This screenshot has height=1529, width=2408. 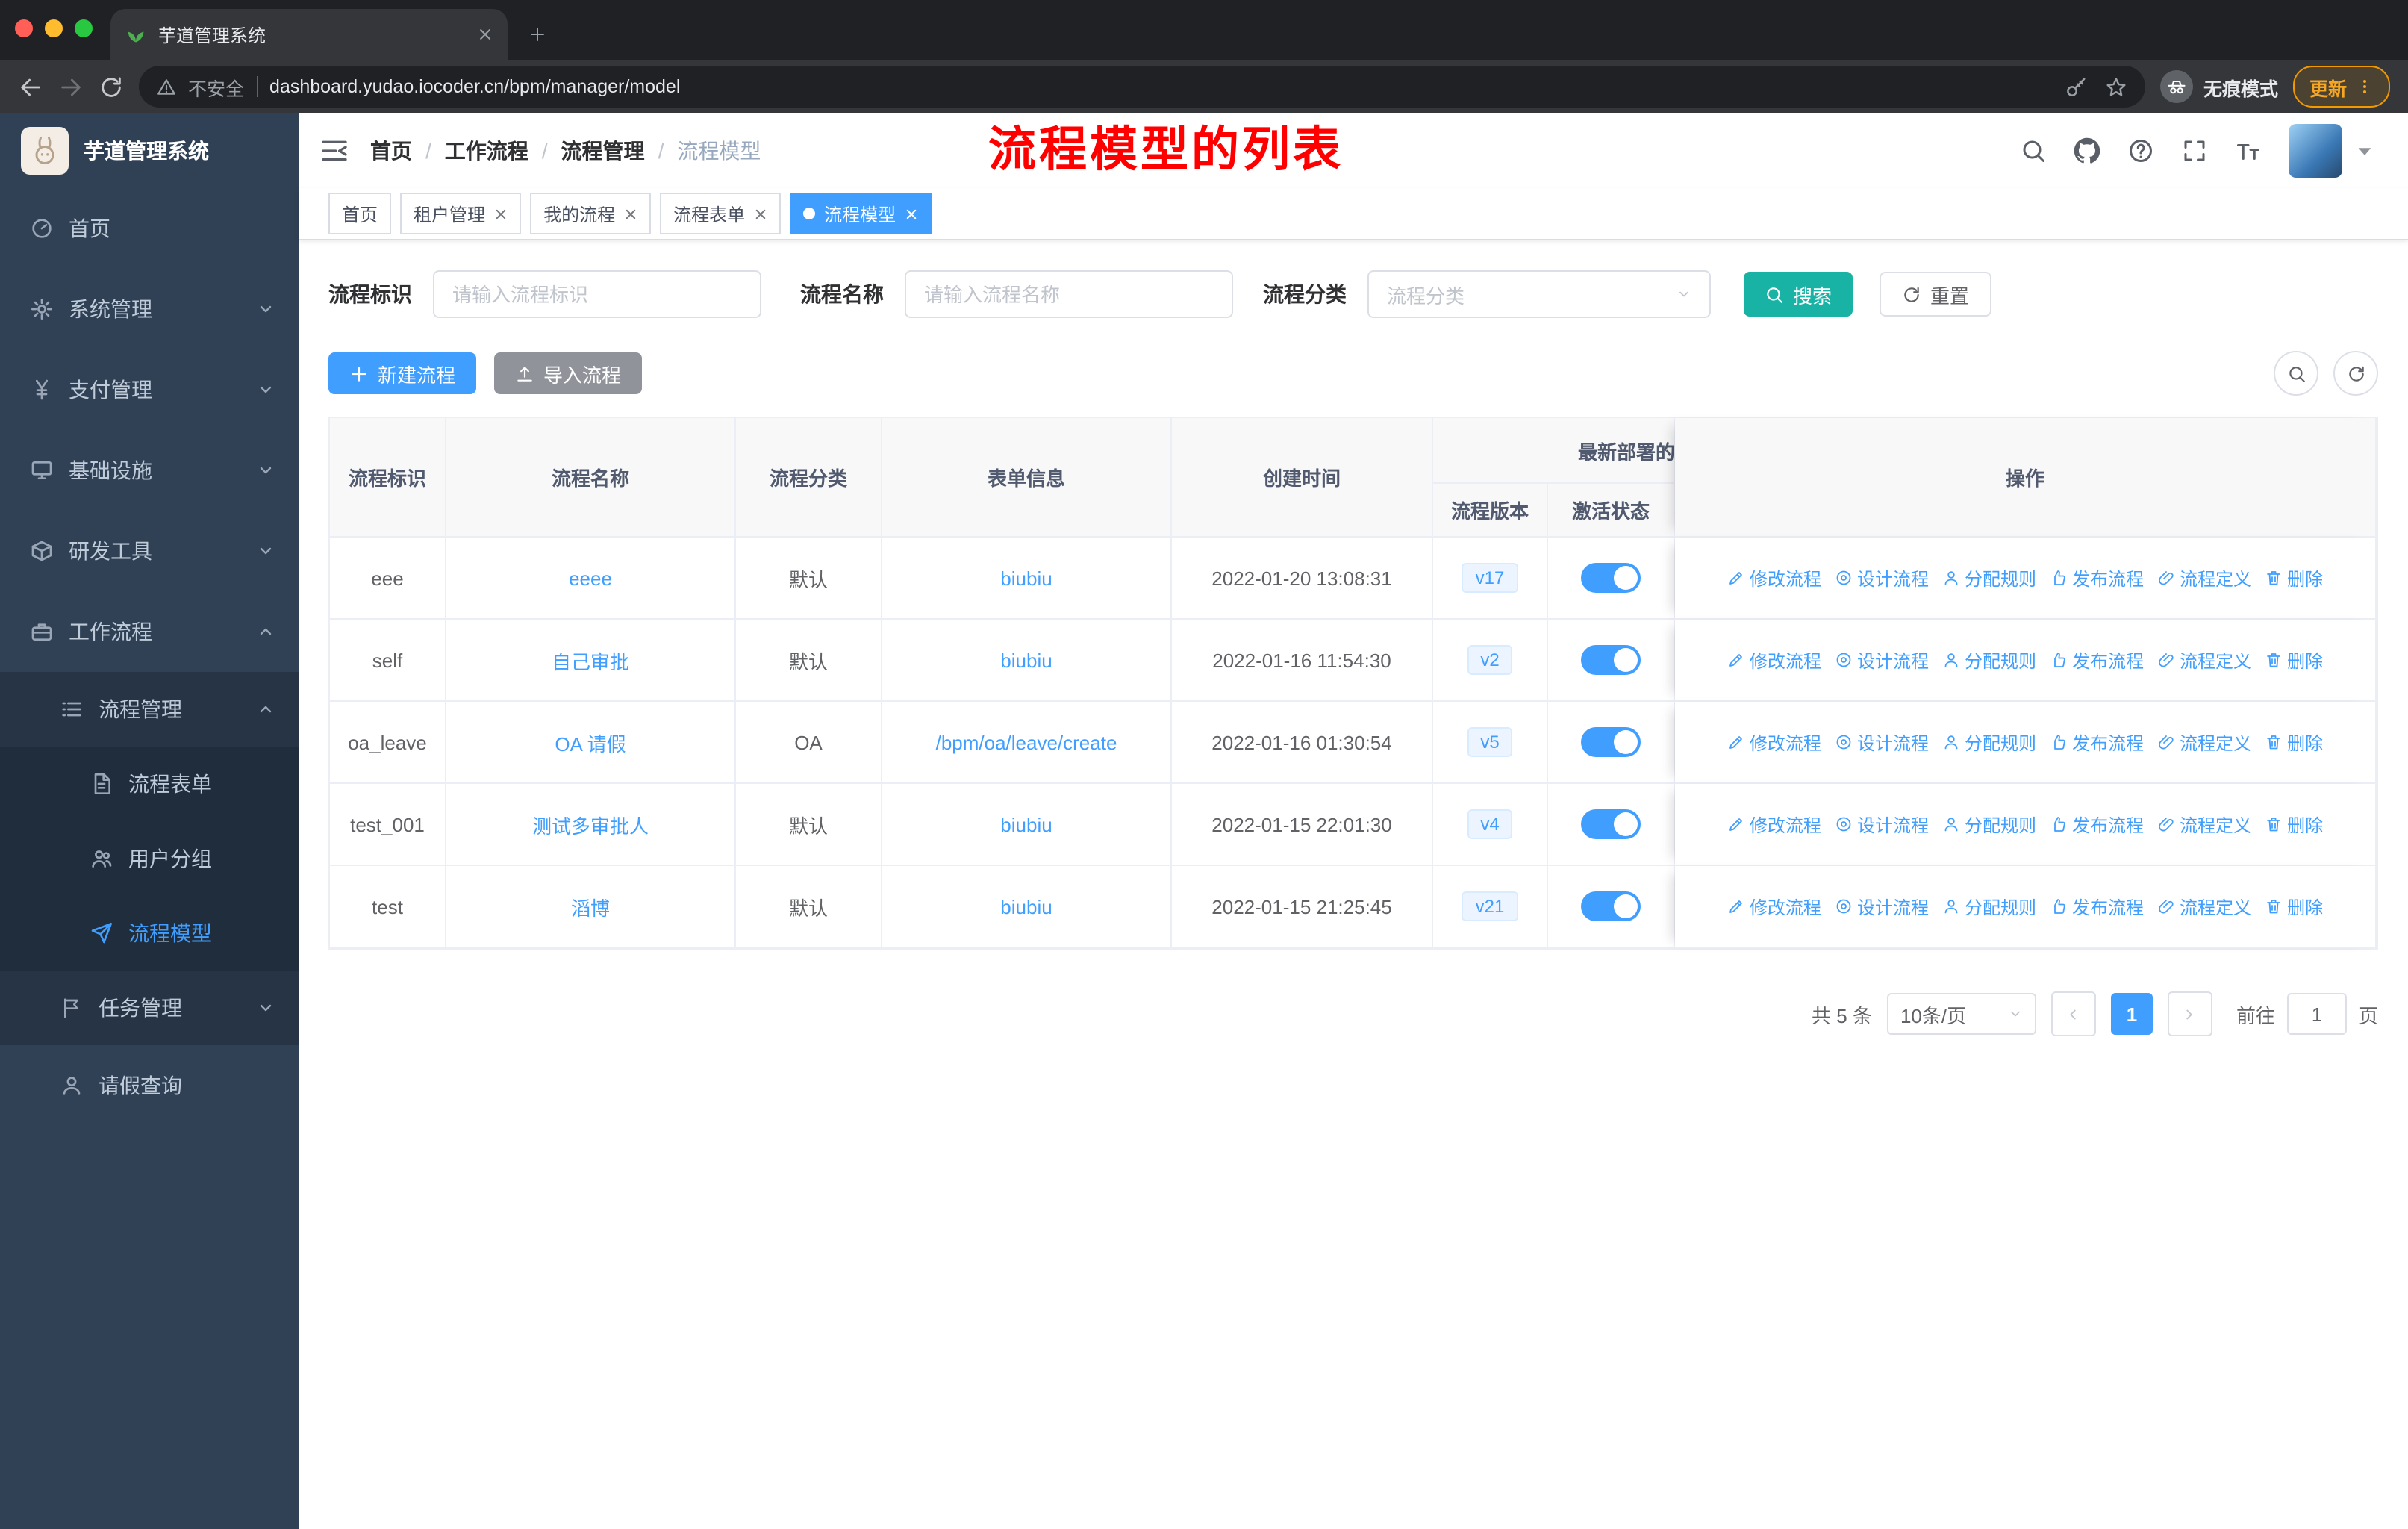 I want to click on tag-home: 首页, so click(x=360, y=213).